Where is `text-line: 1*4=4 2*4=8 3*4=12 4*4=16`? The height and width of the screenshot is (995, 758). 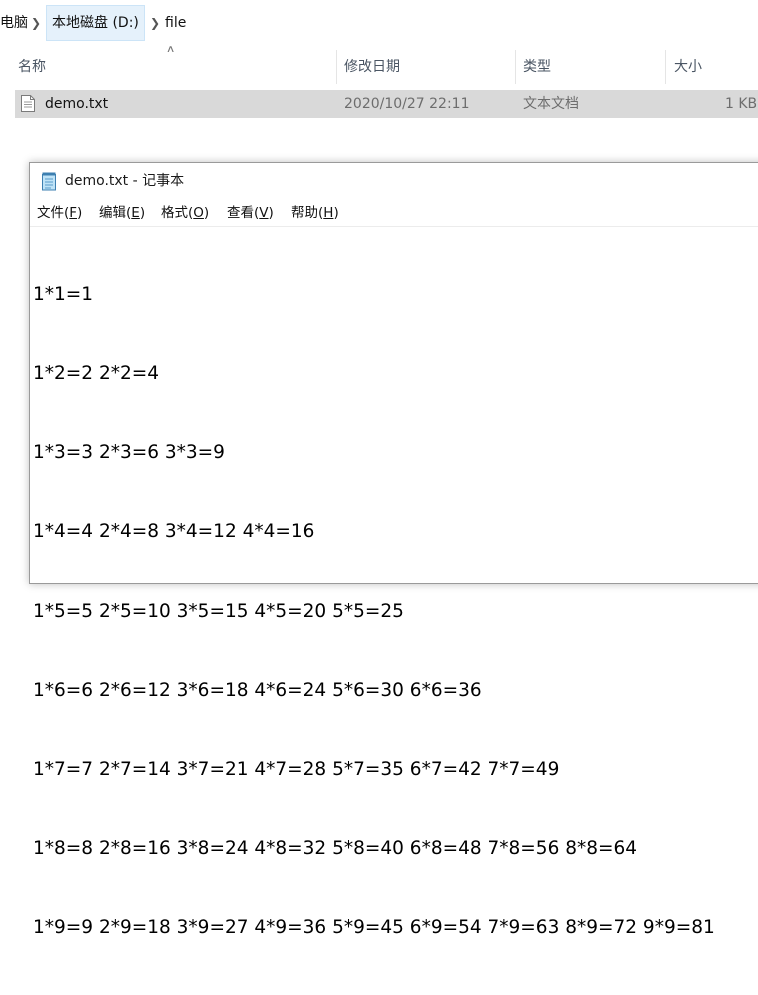 text-line: 1*4=4 2*4=8 3*4=12 4*4=16 is located at coordinates (174, 532).